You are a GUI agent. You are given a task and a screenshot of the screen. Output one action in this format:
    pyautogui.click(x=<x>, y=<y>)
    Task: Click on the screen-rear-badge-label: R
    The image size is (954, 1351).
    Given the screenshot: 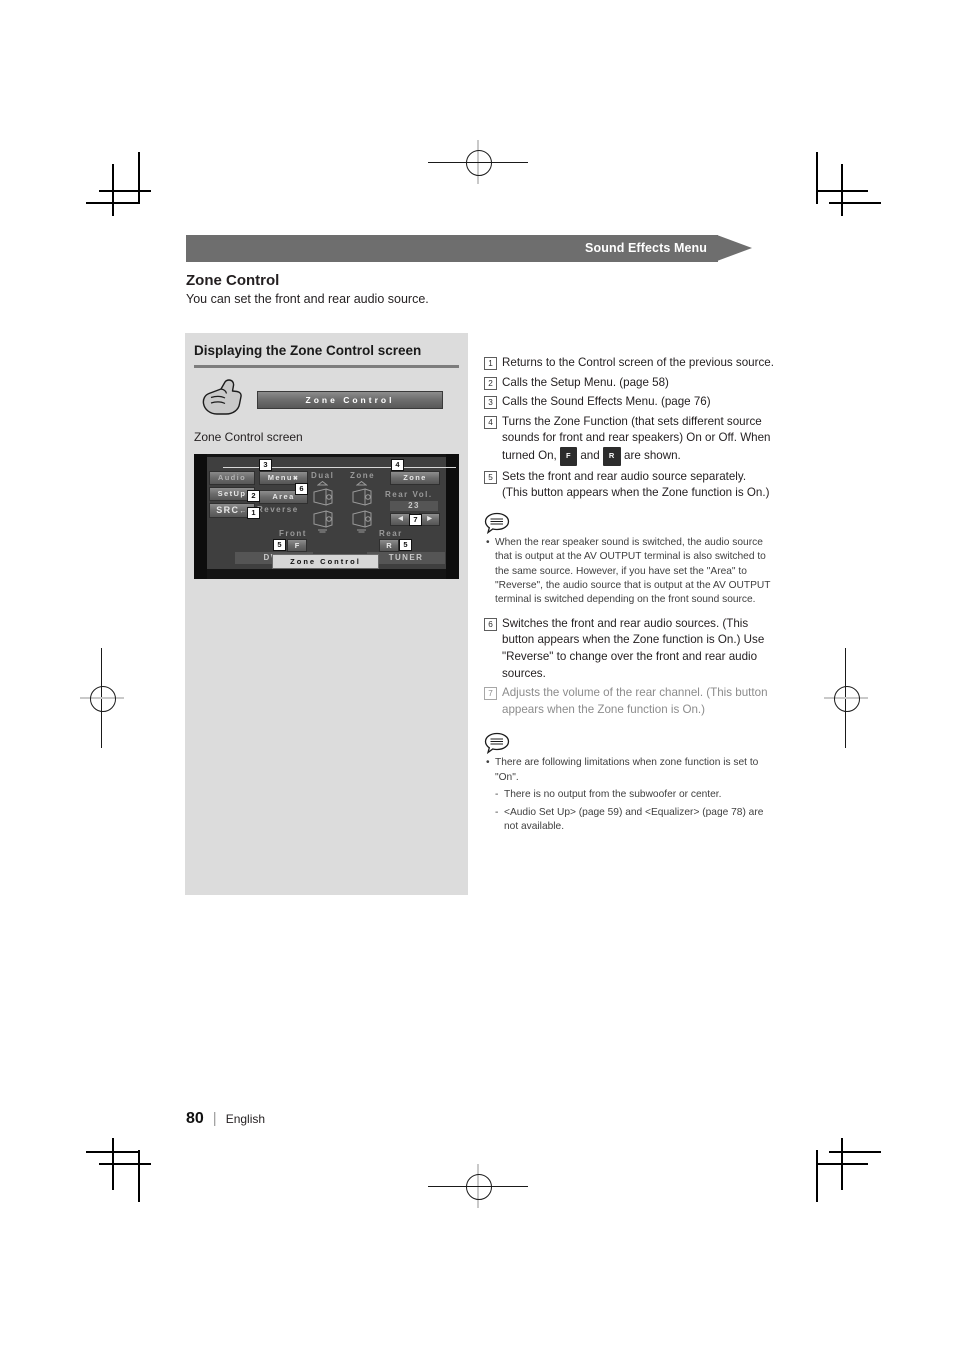 What is the action you would take?
    pyautogui.click(x=389, y=545)
    